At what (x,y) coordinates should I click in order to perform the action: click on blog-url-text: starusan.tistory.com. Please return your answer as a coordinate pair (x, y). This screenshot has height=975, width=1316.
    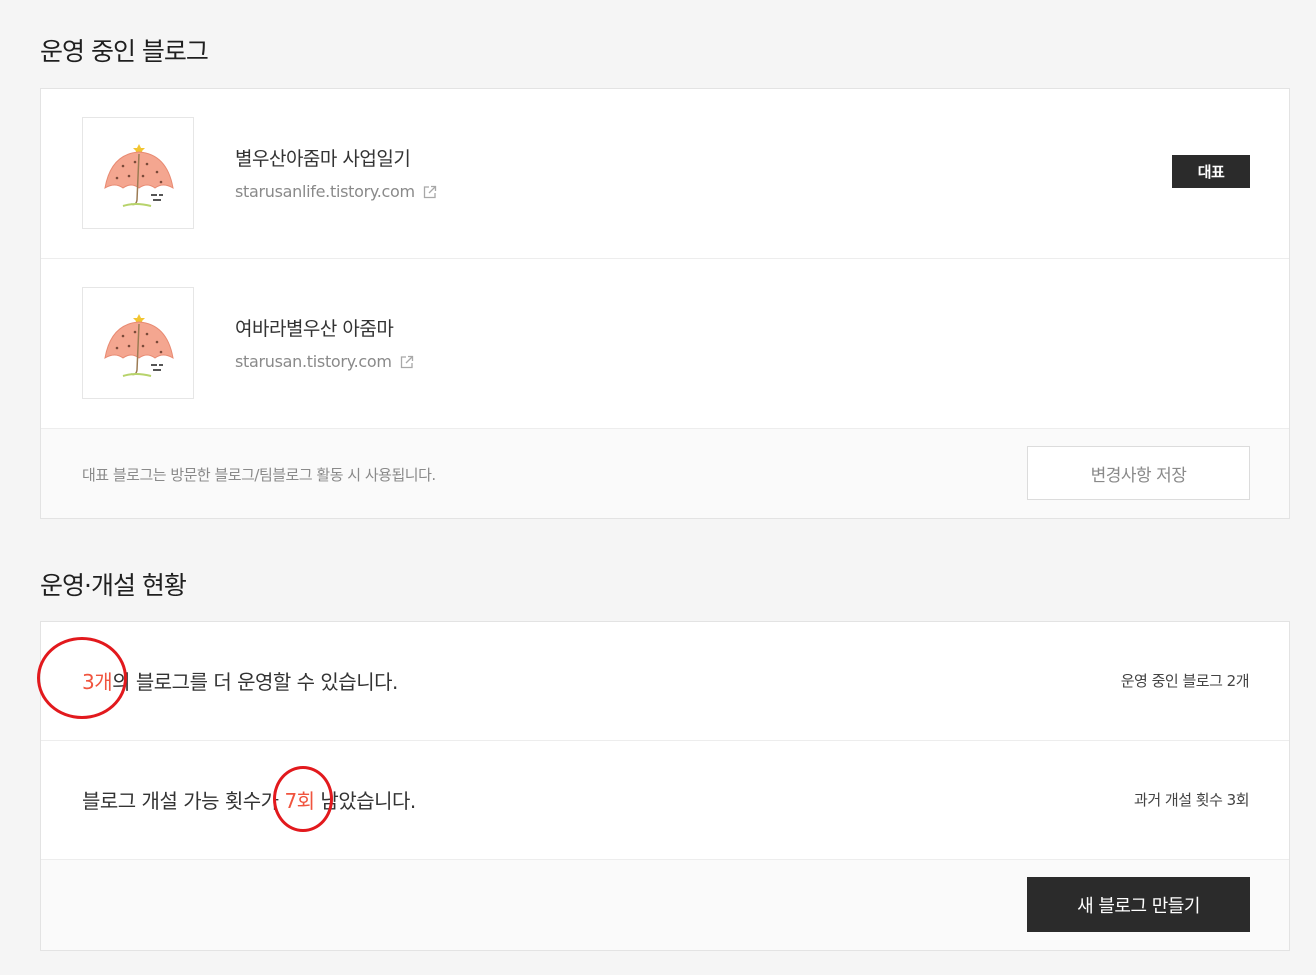
    Looking at the image, I should click on (313, 361).